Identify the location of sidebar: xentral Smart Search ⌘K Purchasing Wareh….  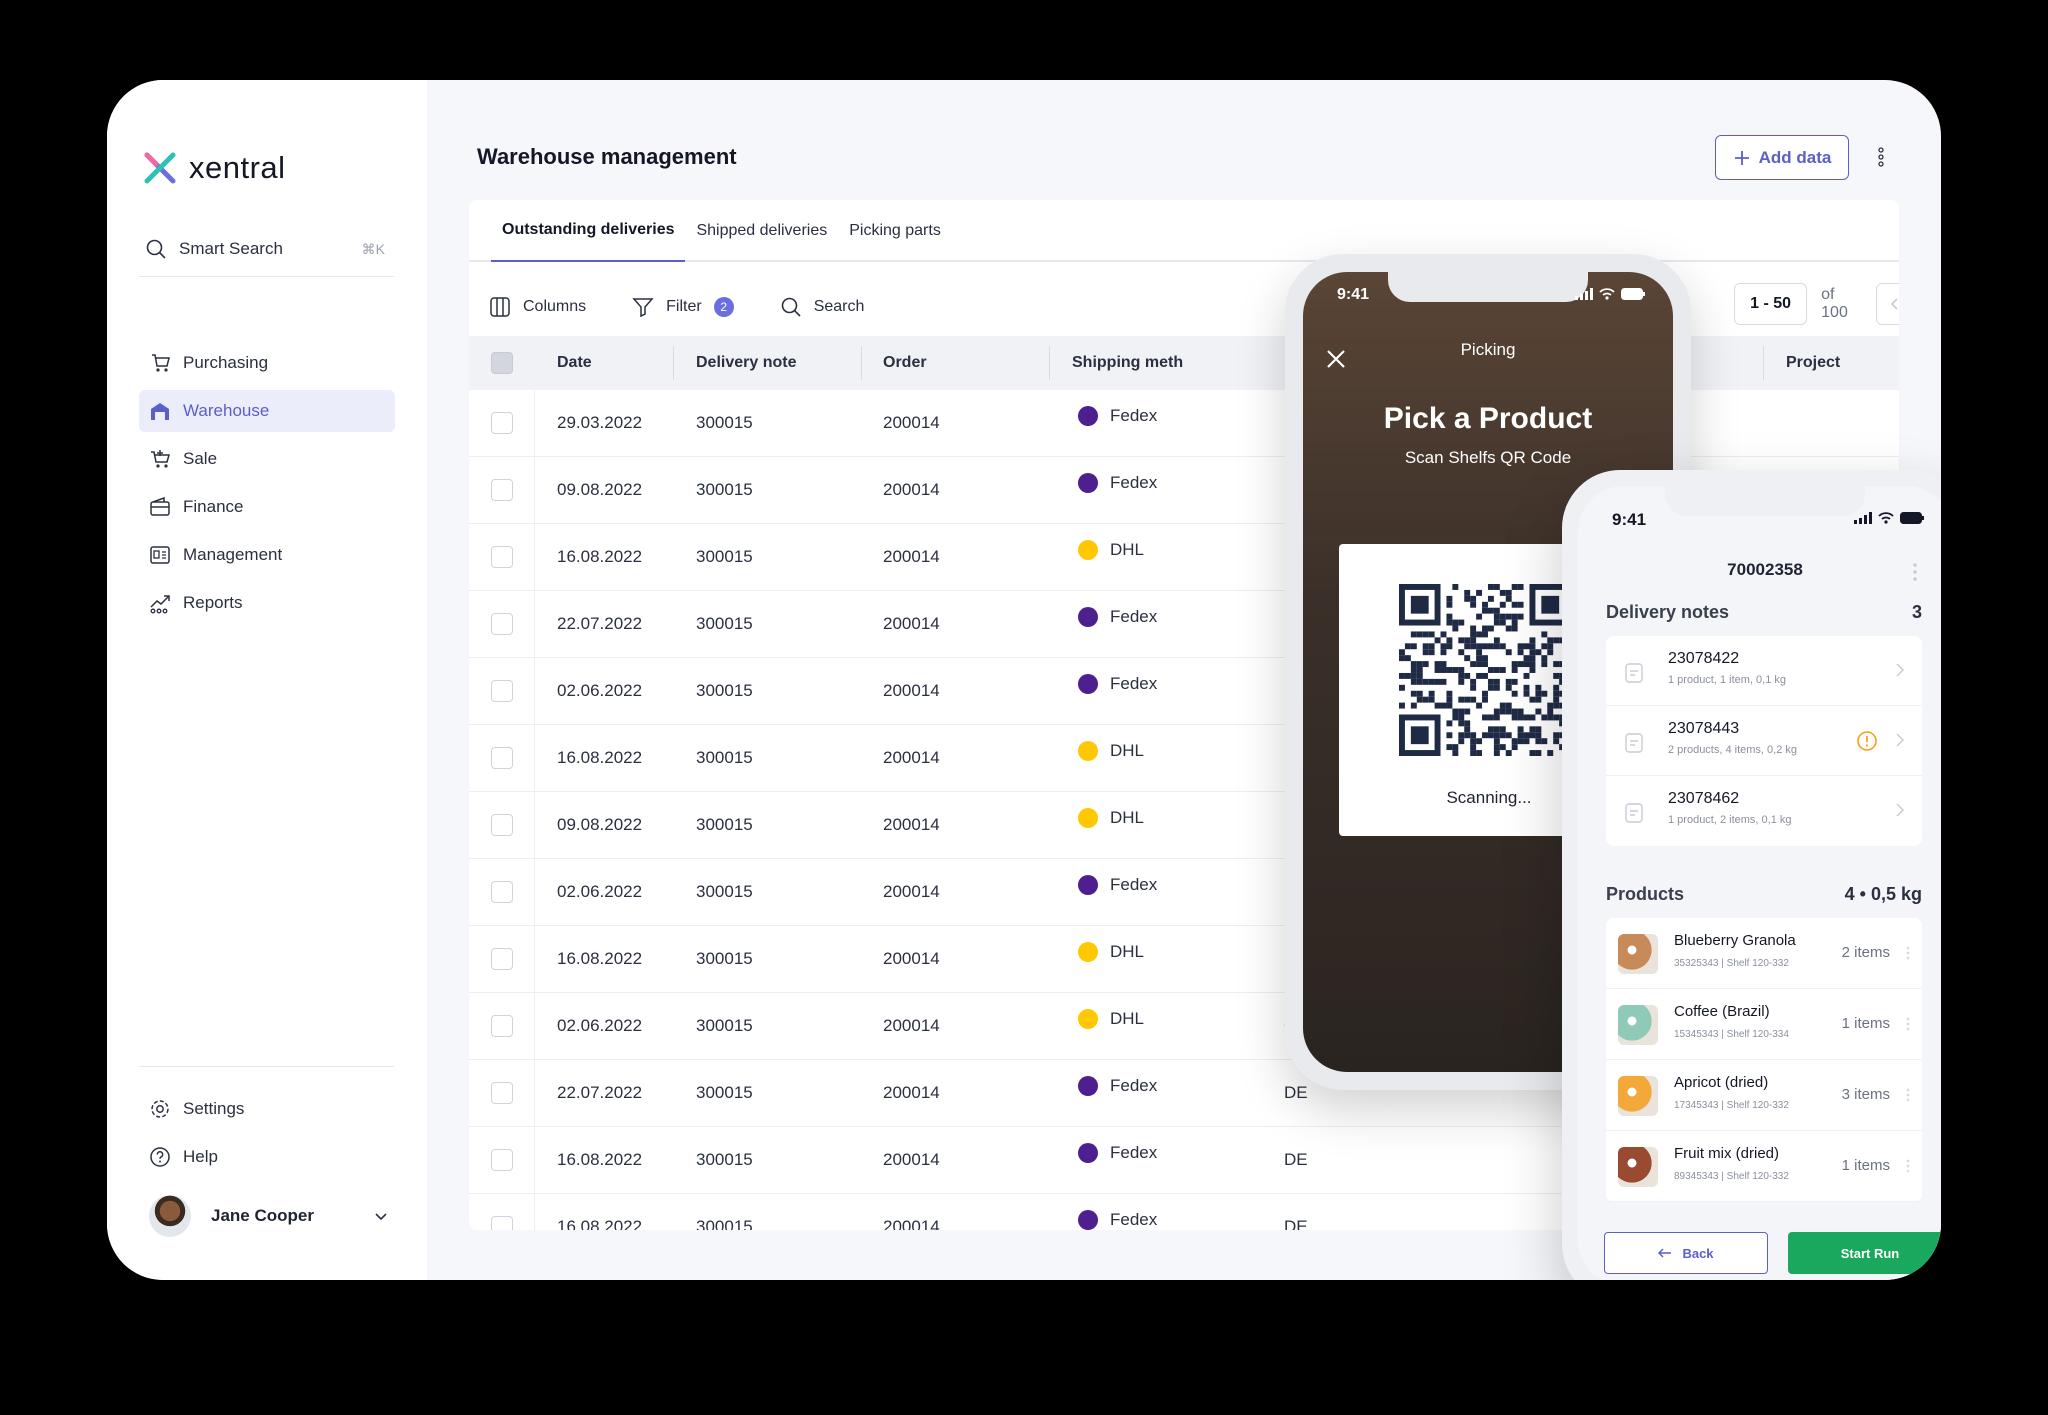
(267, 680).